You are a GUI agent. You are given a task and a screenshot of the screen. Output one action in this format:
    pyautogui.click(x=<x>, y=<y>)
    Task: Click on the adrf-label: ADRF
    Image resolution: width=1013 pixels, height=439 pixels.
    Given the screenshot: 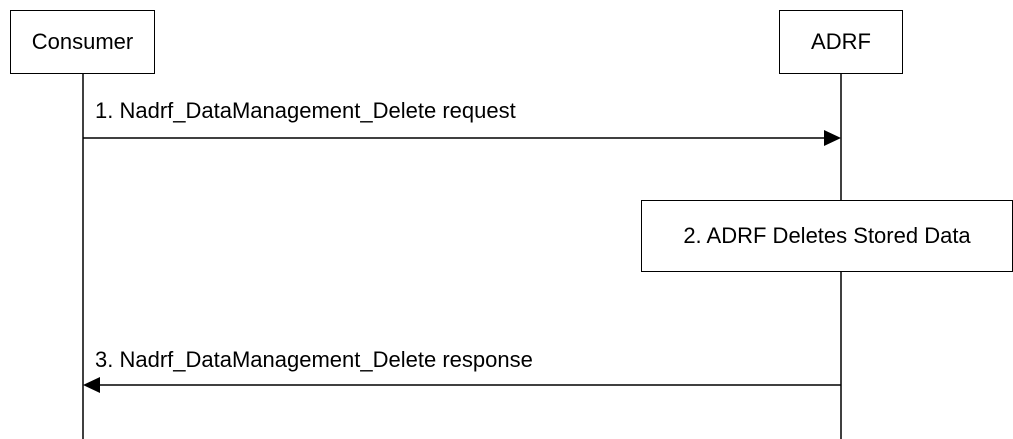 What is the action you would take?
    pyautogui.click(x=841, y=41)
    